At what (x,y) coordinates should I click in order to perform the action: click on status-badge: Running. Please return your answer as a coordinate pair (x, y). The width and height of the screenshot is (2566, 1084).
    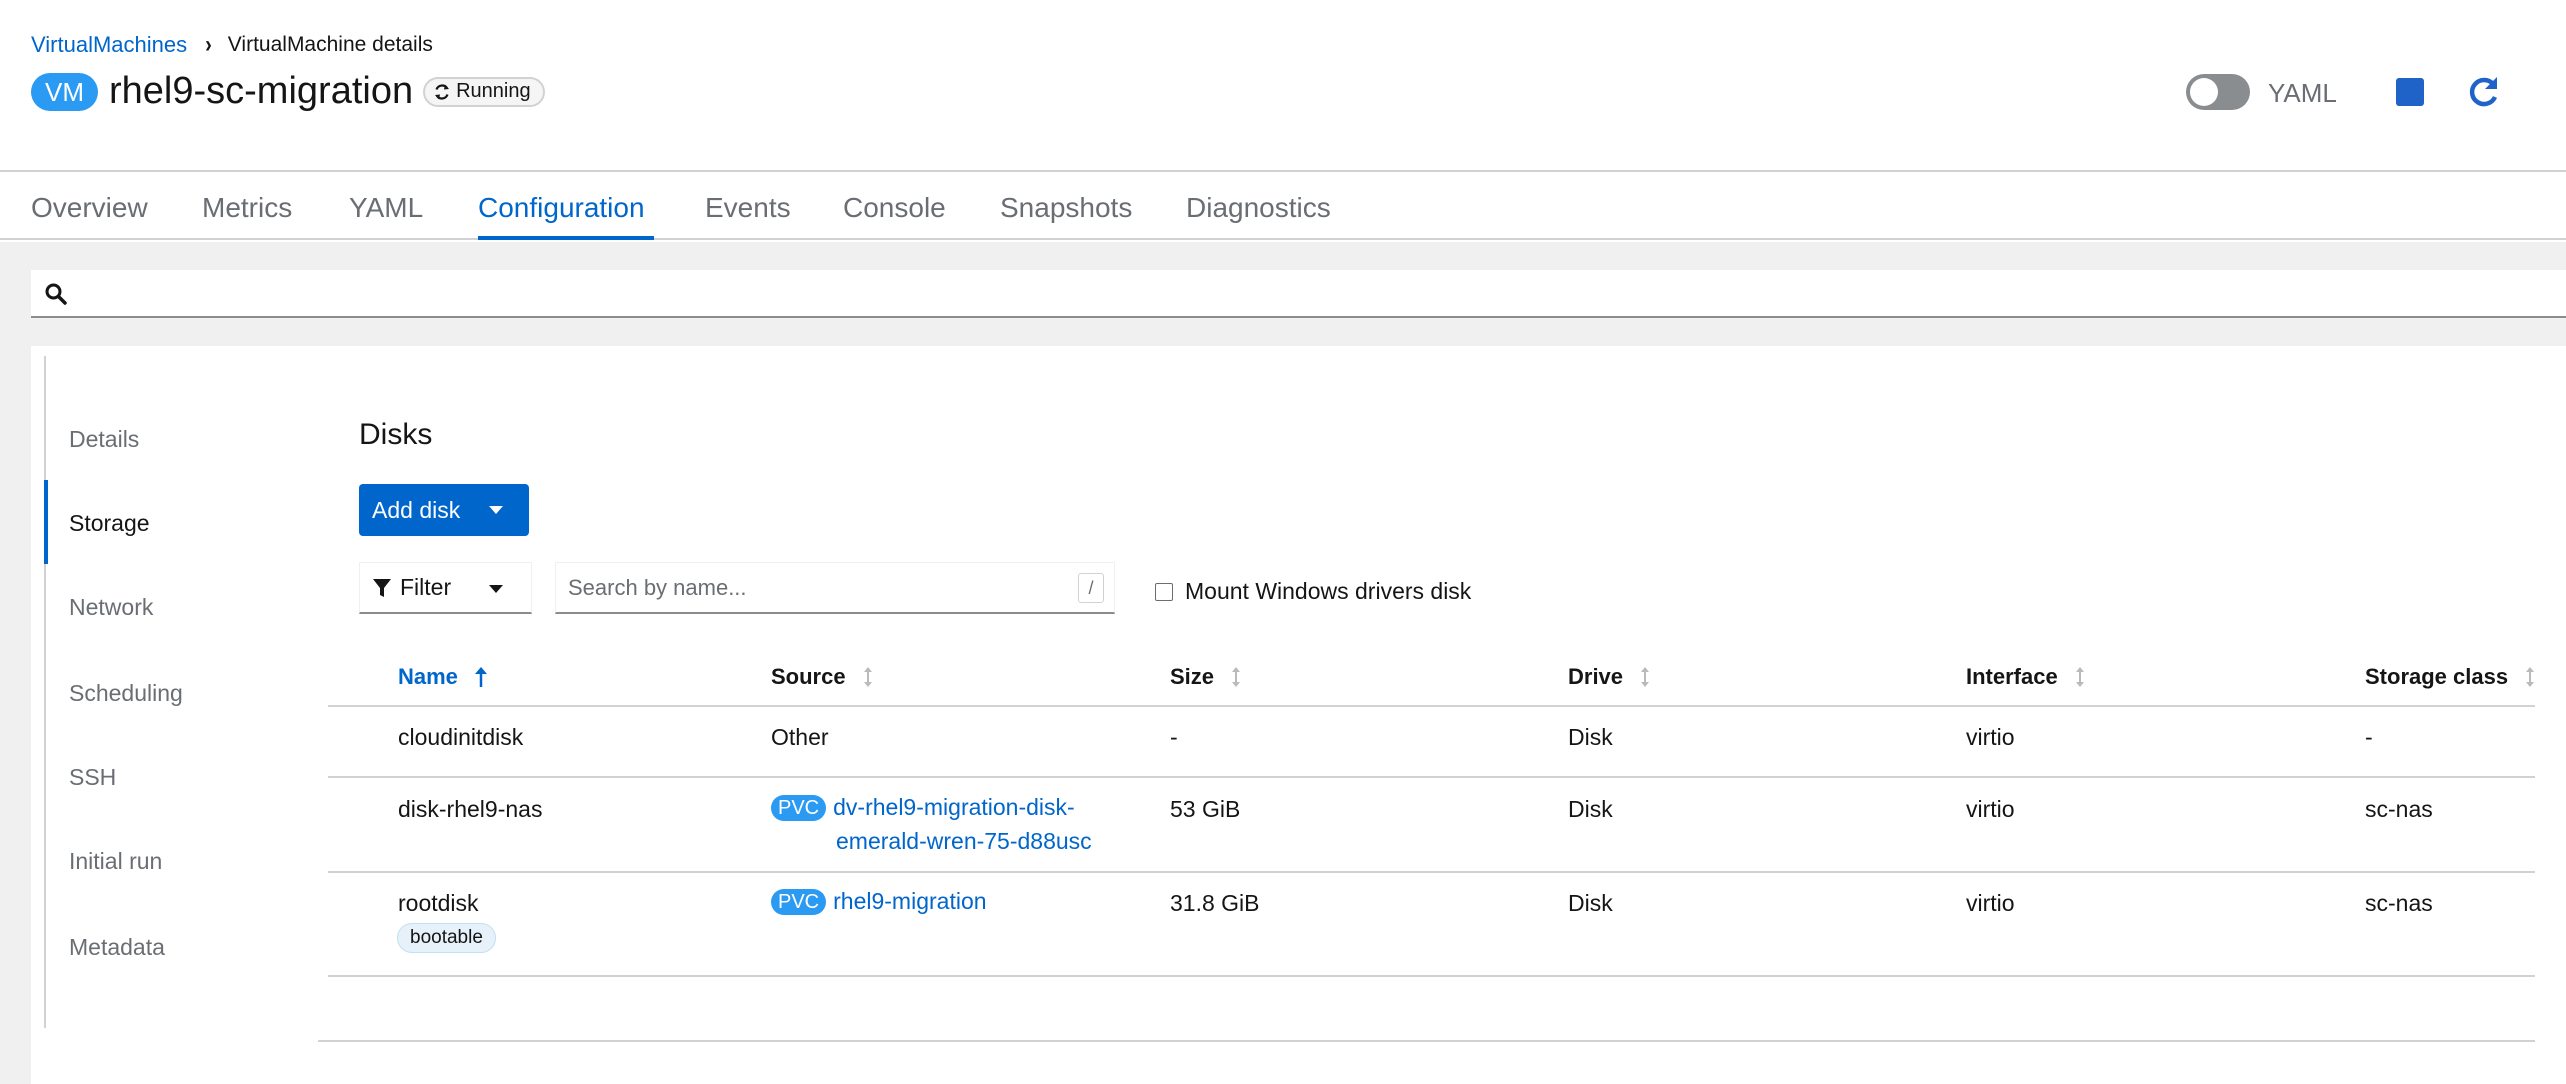
    Looking at the image, I should click on (484, 91).